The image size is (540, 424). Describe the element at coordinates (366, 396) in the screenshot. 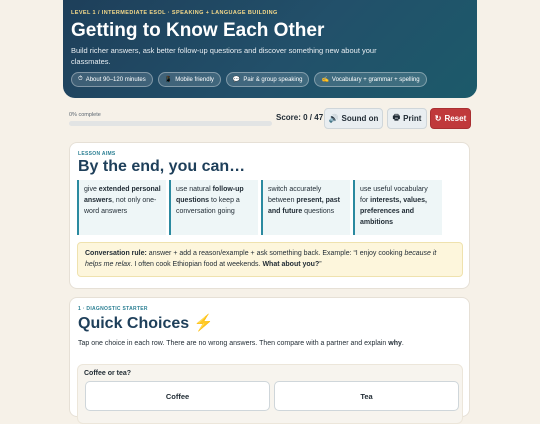

I see `choice-option-tea: Tea` at that location.